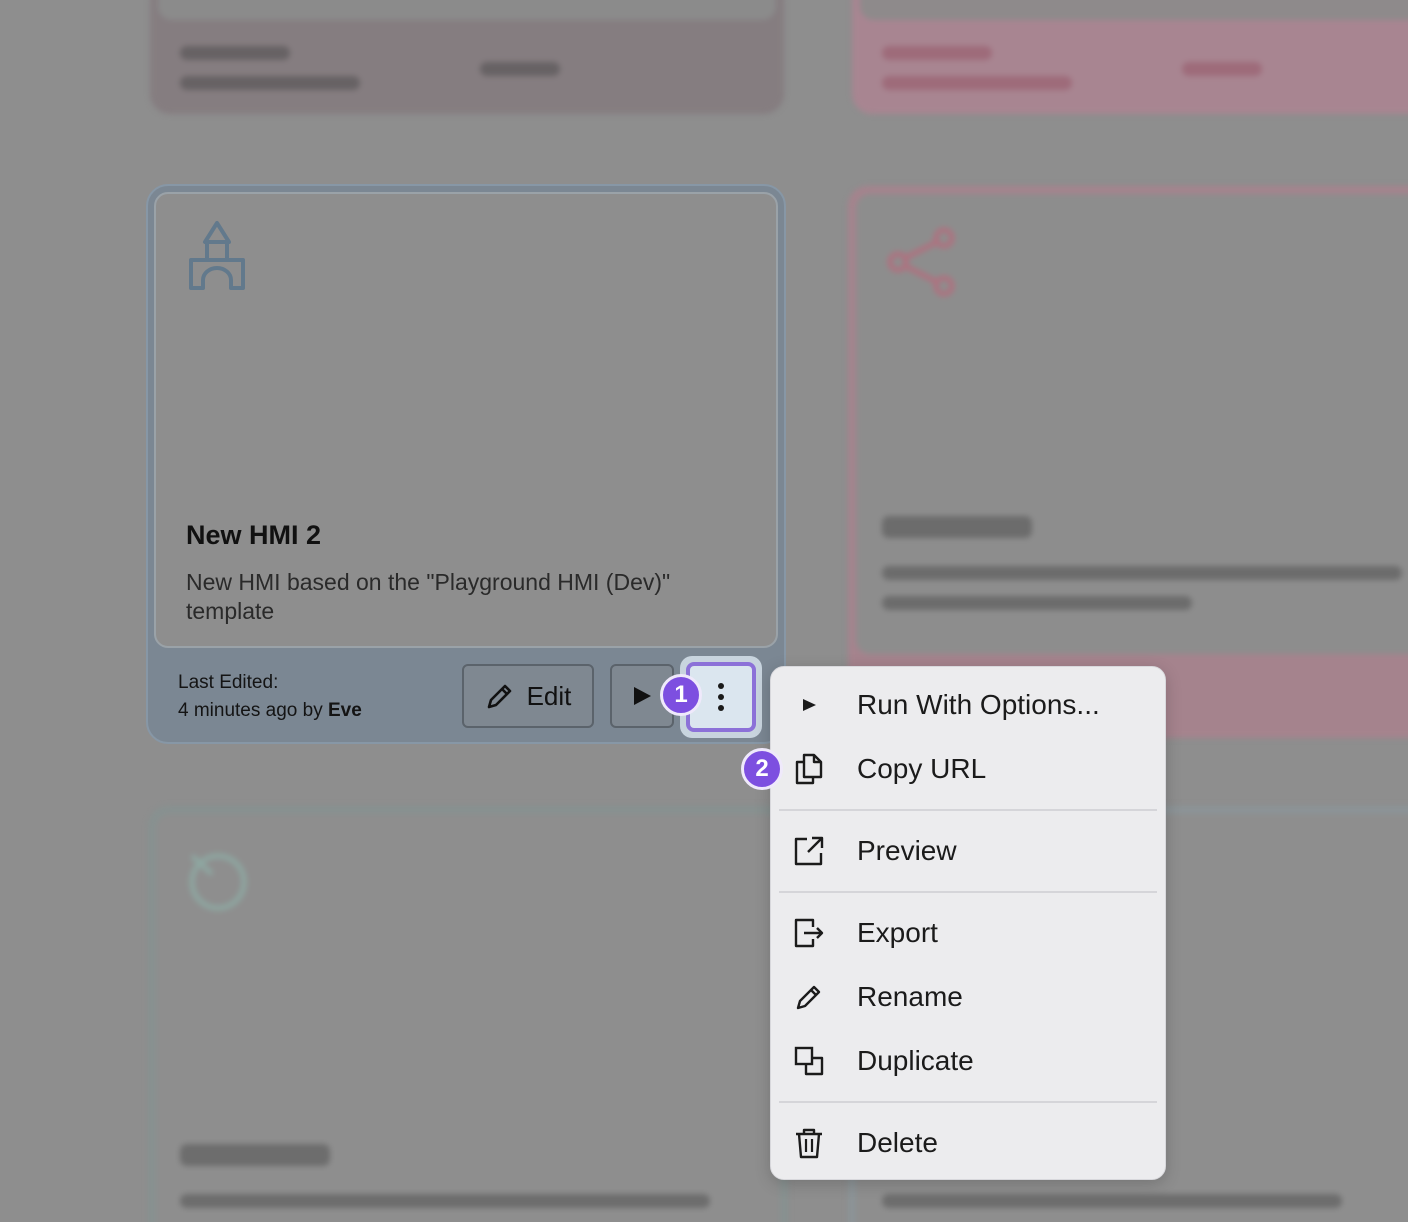  What do you see at coordinates (344, 710) in the screenshot?
I see `last-edited-user: Eve` at bounding box center [344, 710].